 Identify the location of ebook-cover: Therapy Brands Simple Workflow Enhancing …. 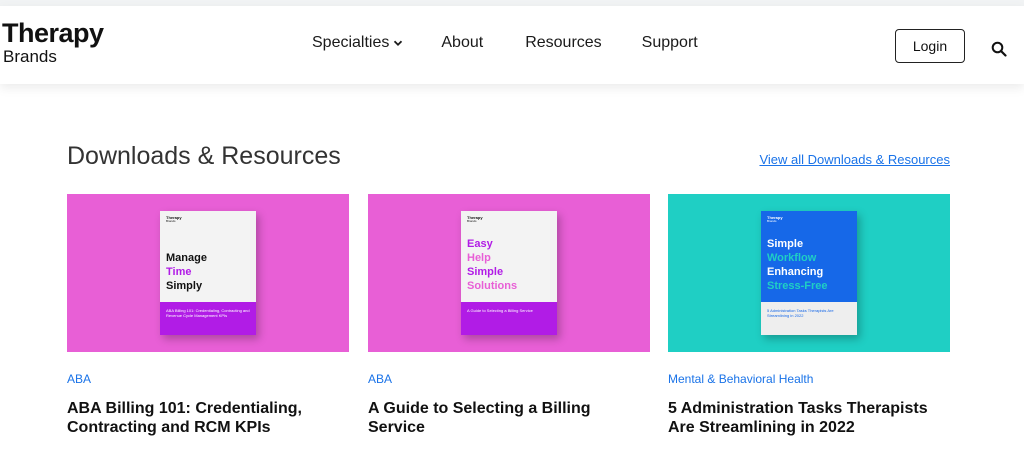
(809, 273).